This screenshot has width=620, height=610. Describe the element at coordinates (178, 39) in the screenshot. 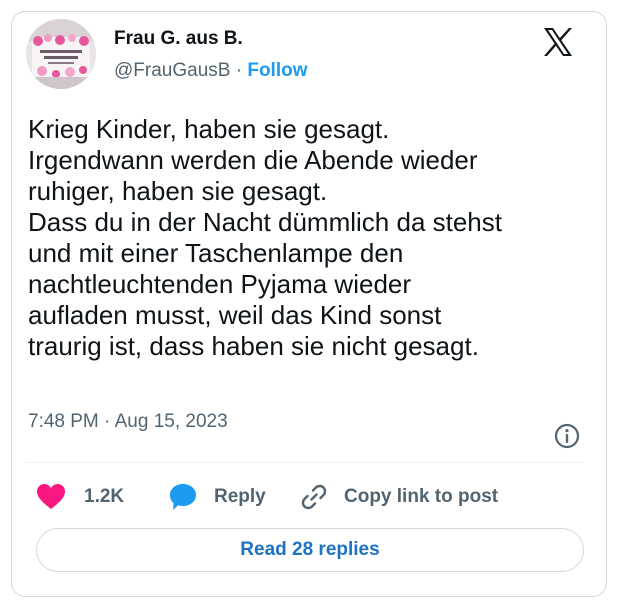

I see `author-display-name: Frau G. aus B.` at that location.